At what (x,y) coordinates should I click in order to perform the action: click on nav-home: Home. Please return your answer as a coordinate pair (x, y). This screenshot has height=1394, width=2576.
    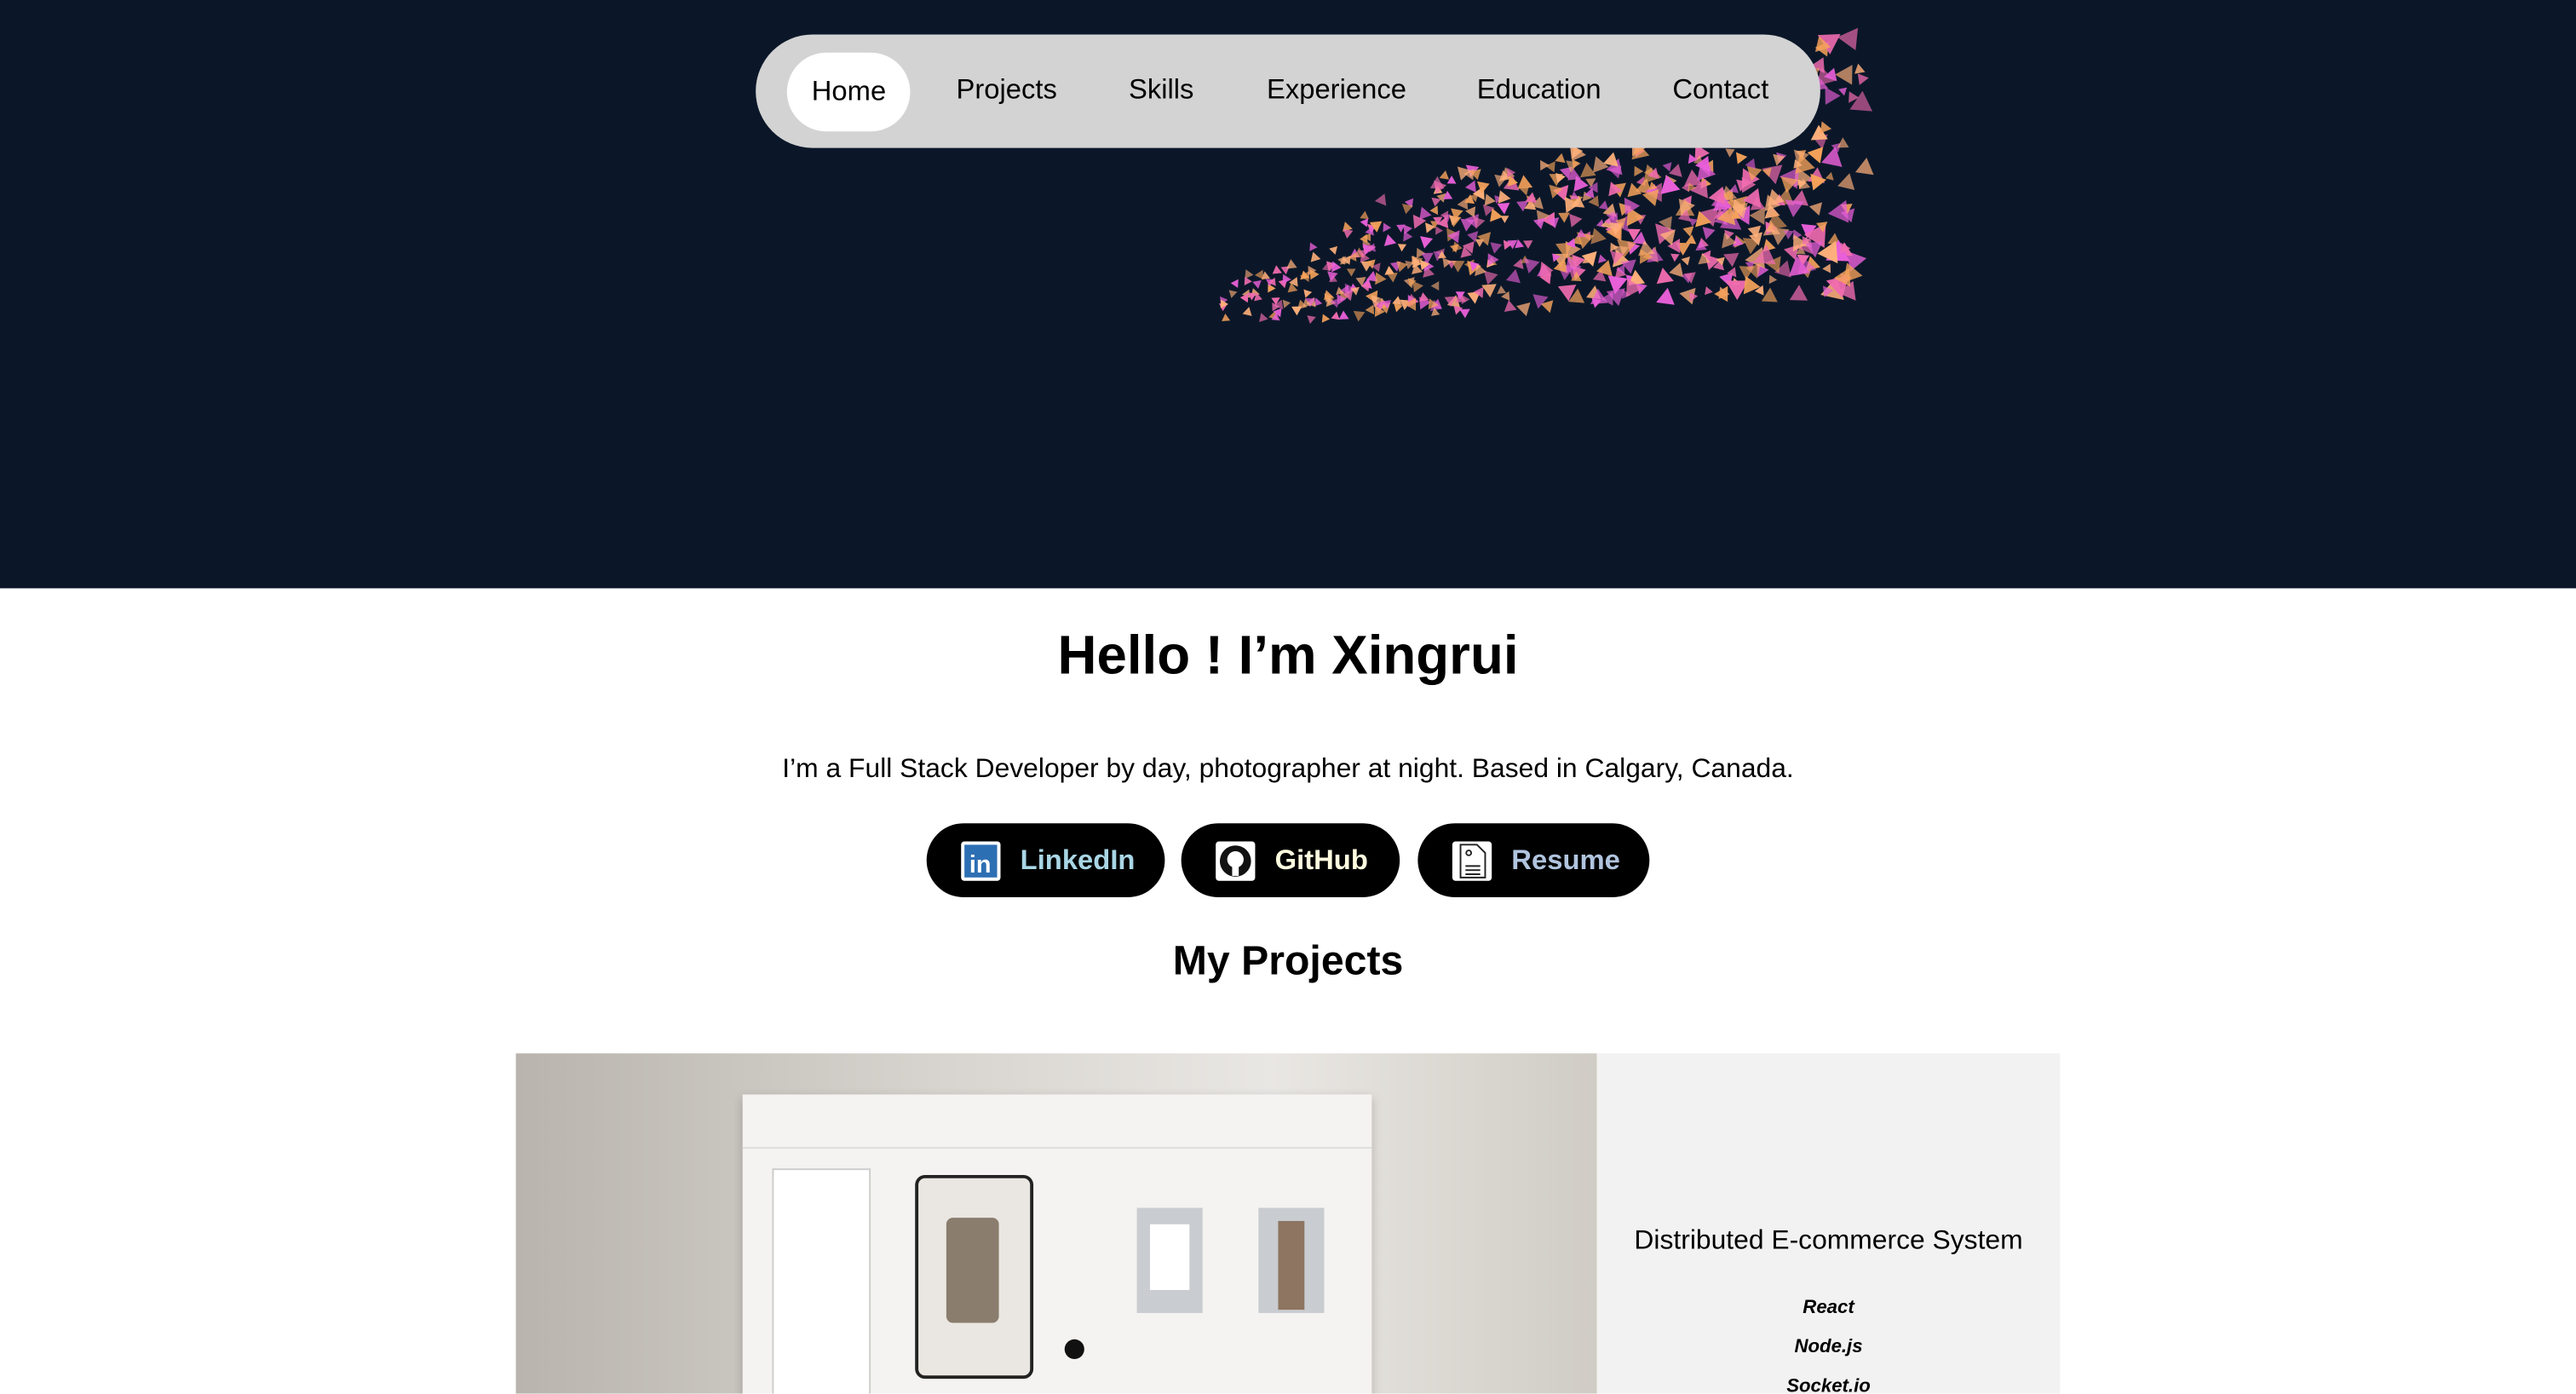
    Looking at the image, I should click on (849, 92).